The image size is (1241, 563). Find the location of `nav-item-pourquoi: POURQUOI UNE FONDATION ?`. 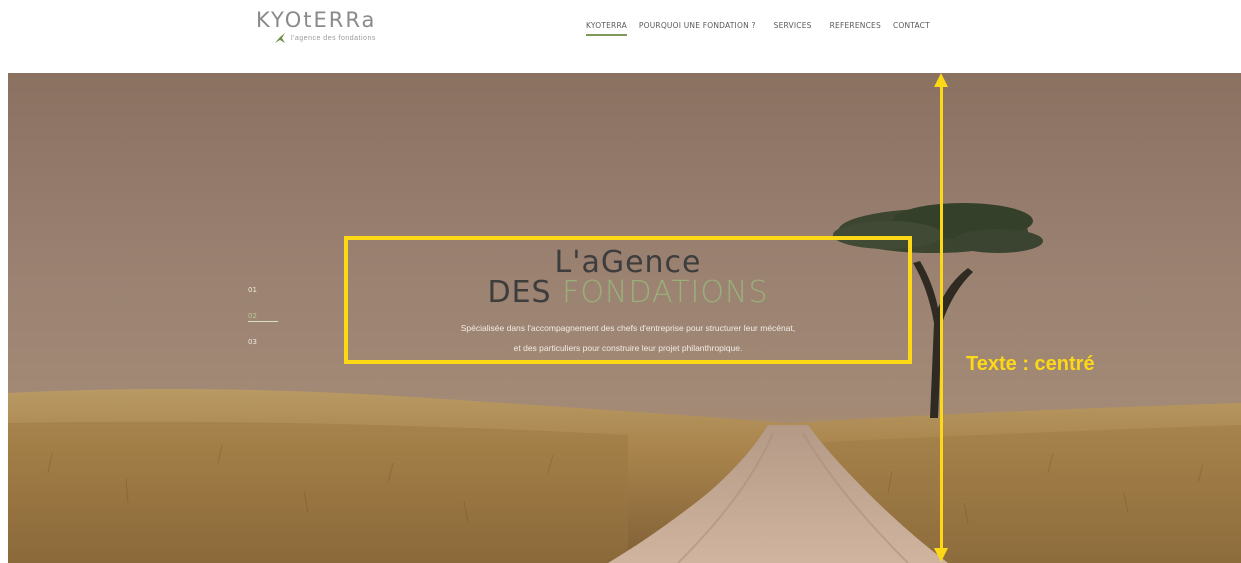

nav-item-pourquoi: POURQUOI UNE FONDATION ? is located at coordinates (697, 25).